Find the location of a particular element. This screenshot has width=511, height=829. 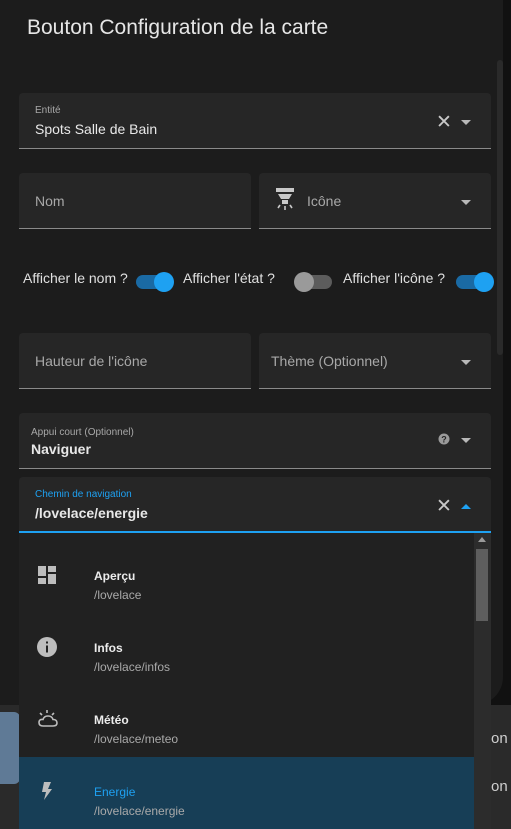

list-item-title: Aperçu is located at coordinates (115, 576).